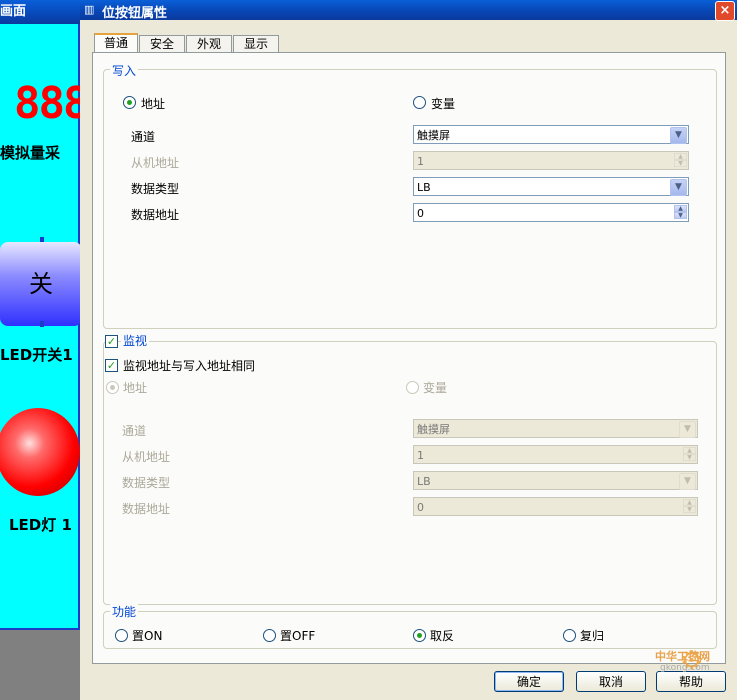  I want to click on monitor-channel-value: 触摸屏, so click(433, 429).